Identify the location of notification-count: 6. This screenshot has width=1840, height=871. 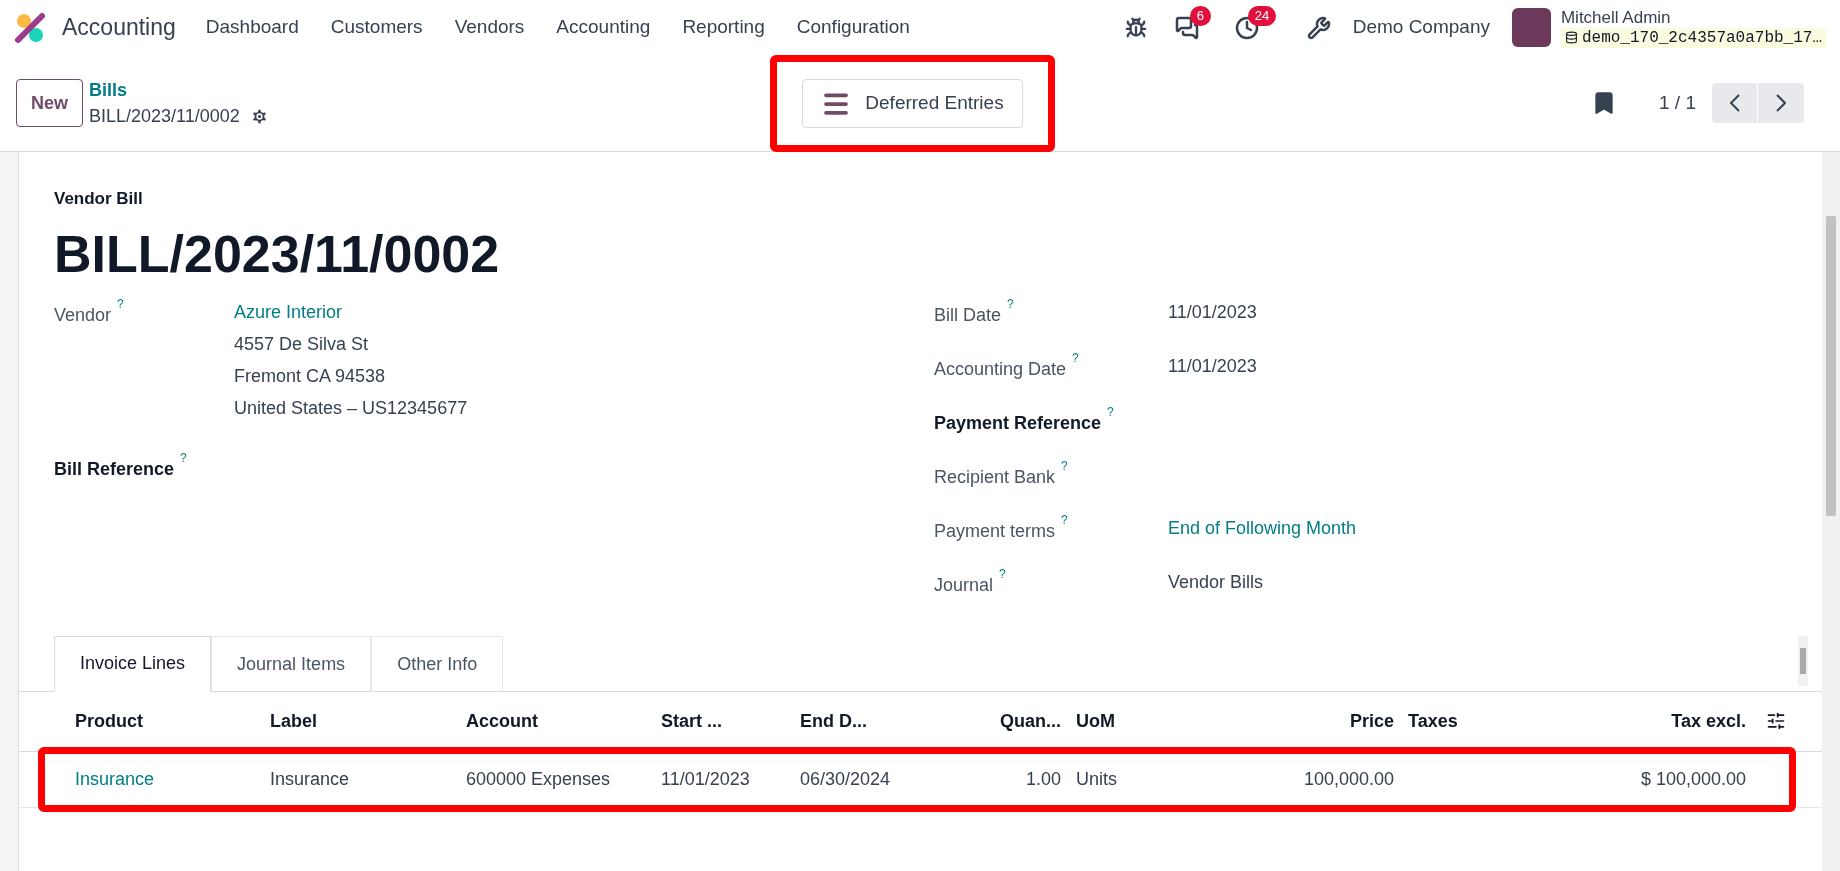
(1200, 15).